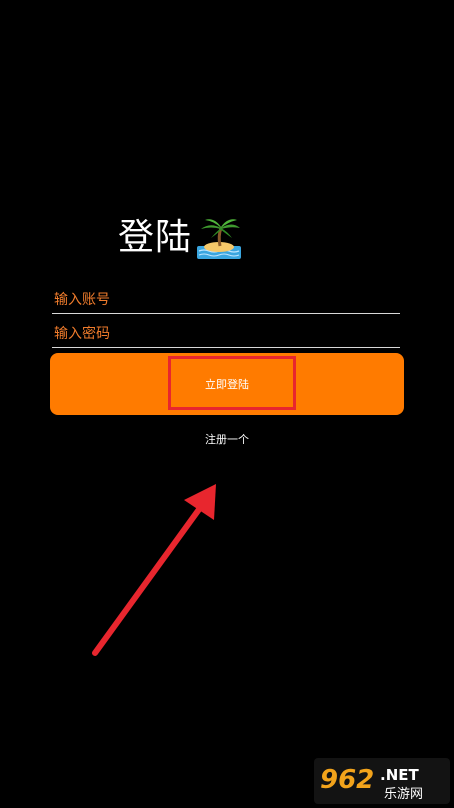  Describe the element at coordinates (227, 439) in the screenshot. I see `register-link: 注册一个` at that location.